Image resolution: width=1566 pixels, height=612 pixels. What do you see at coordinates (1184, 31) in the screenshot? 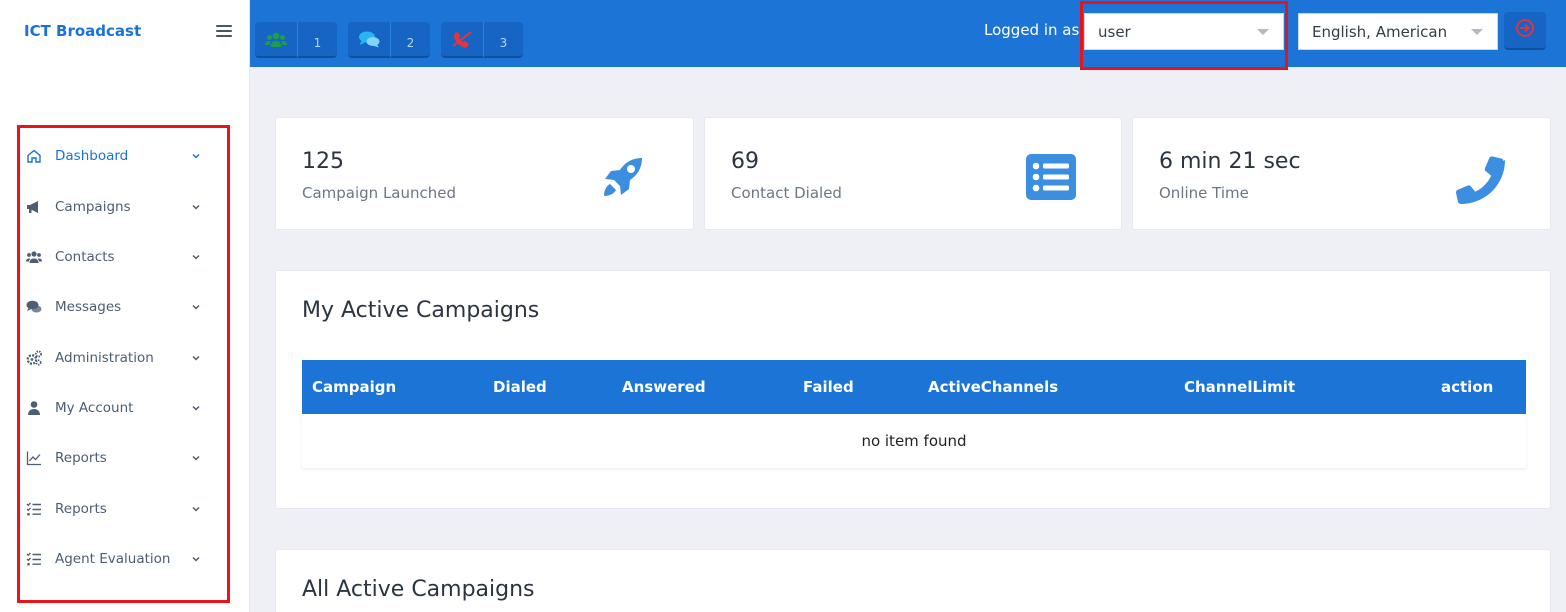
I see `user-select: user` at bounding box center [1184, 31].